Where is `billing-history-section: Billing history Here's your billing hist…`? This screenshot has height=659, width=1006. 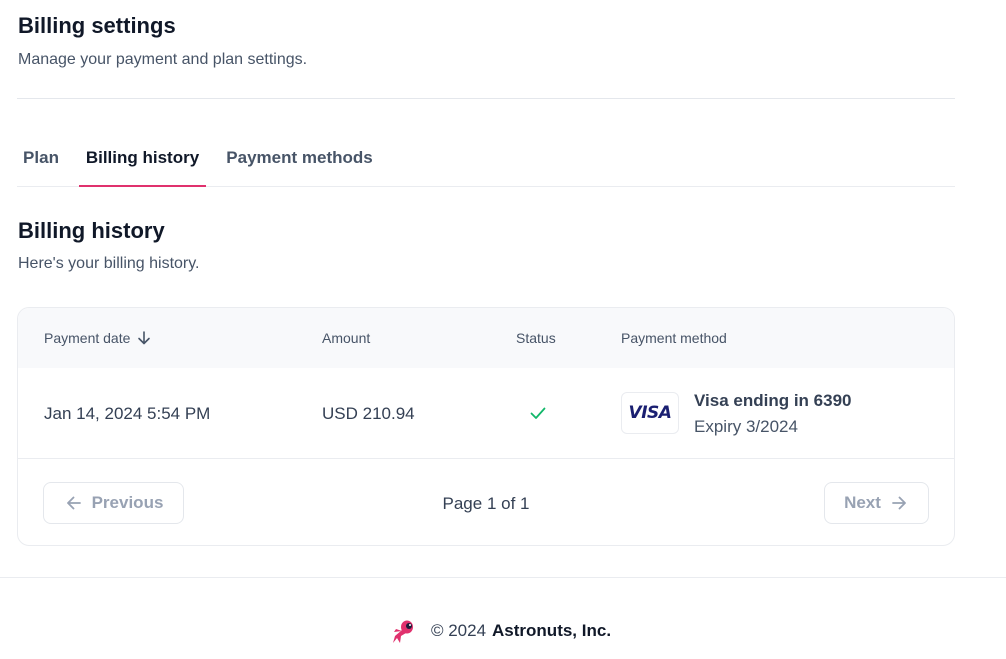
billing-history-section: Billing history Here's your billing hist… is located at coordinates (109, 245).